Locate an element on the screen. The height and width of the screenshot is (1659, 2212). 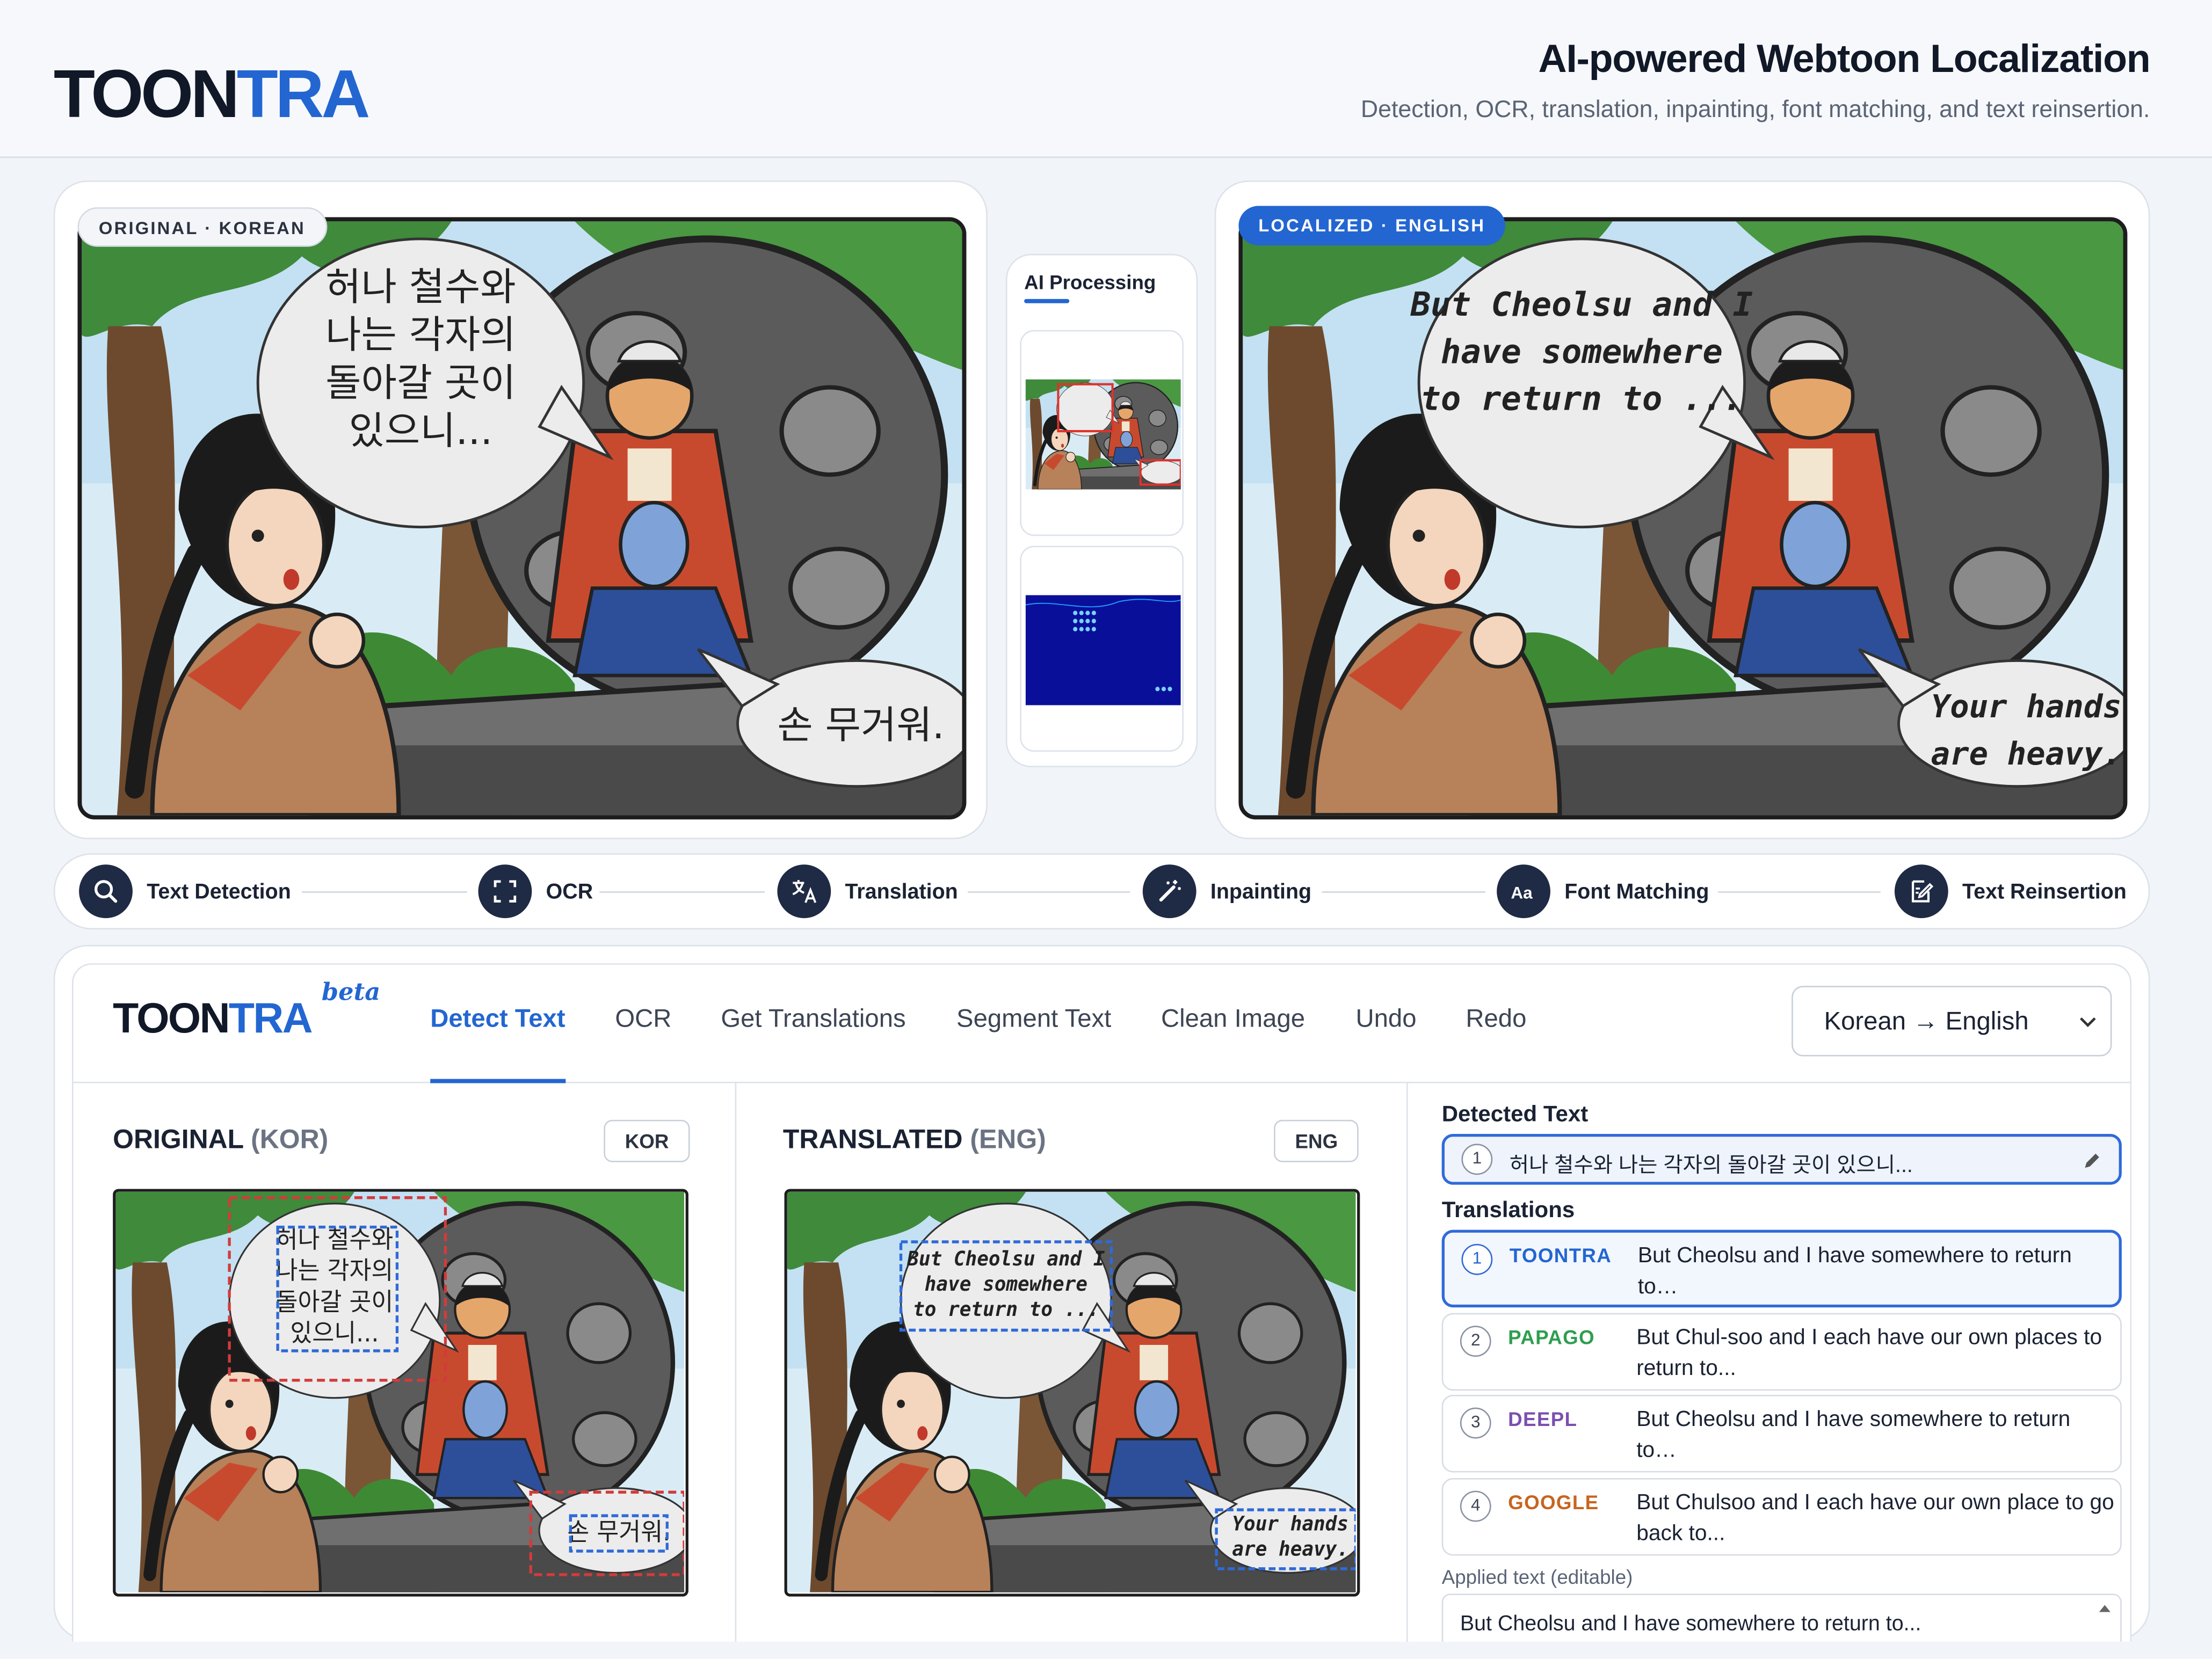
svg-text: Aa is located at coordinates (1522, 892).